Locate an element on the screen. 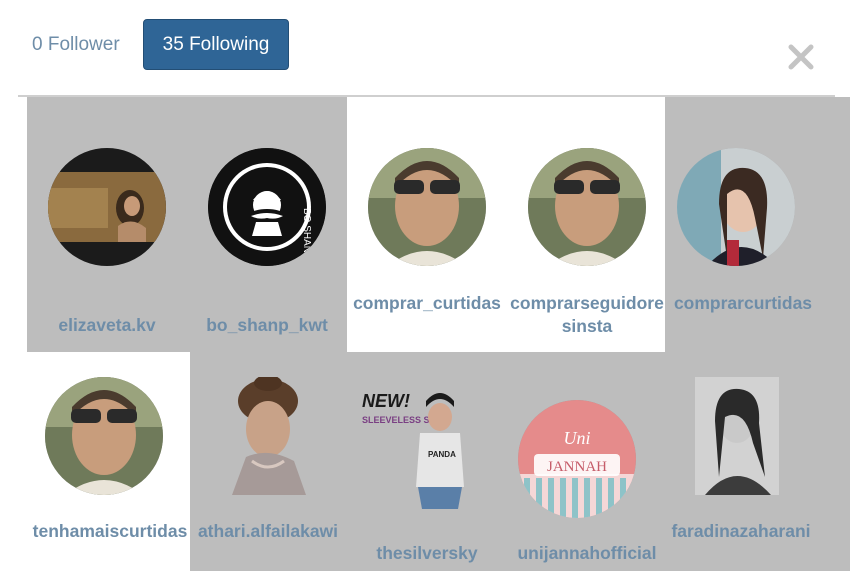  user-tile: Uni JANNAH unijannahofficial is located at coordinates (586, 461).